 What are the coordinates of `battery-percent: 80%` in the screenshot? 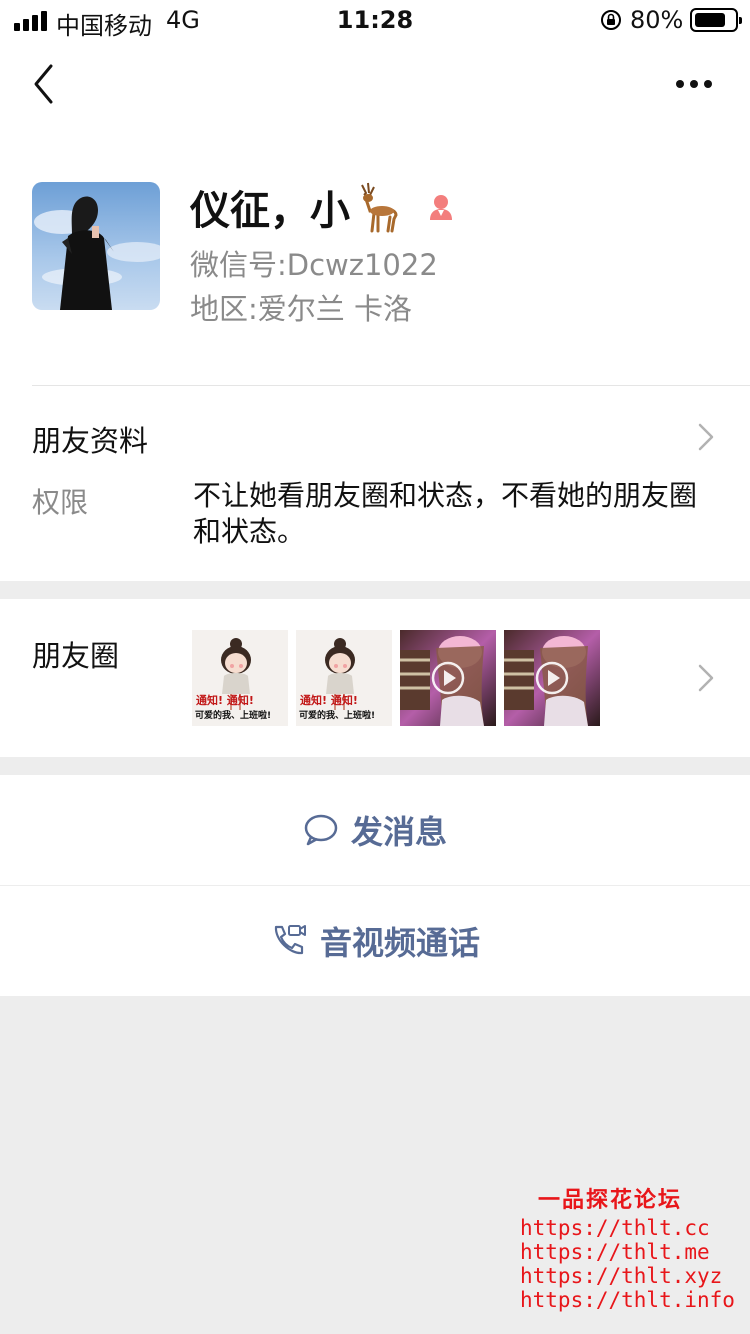 It's located at (657, 20).